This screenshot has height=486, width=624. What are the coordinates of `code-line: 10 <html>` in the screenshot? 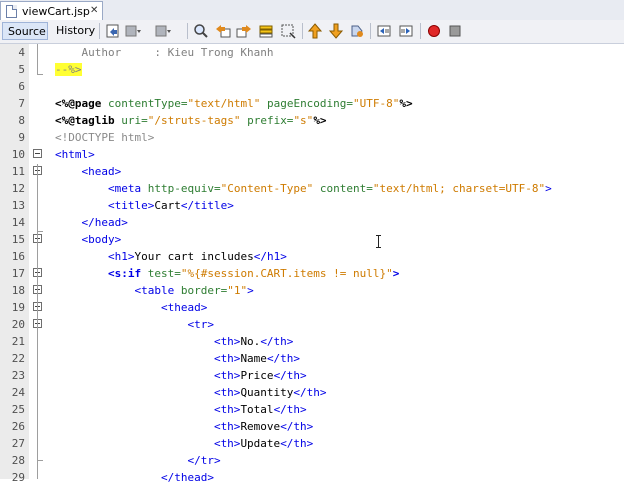 It's located at (312, 154).